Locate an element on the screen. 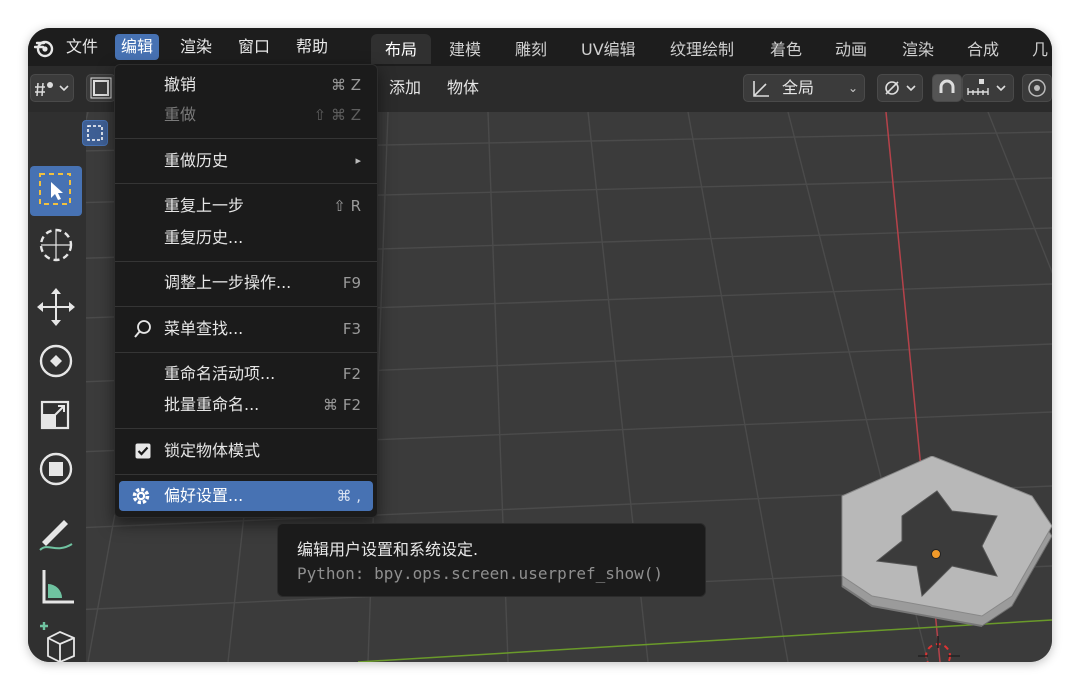 This screenshot has width=1080, height=690. transform-tool is located at coordinates (56, 469).